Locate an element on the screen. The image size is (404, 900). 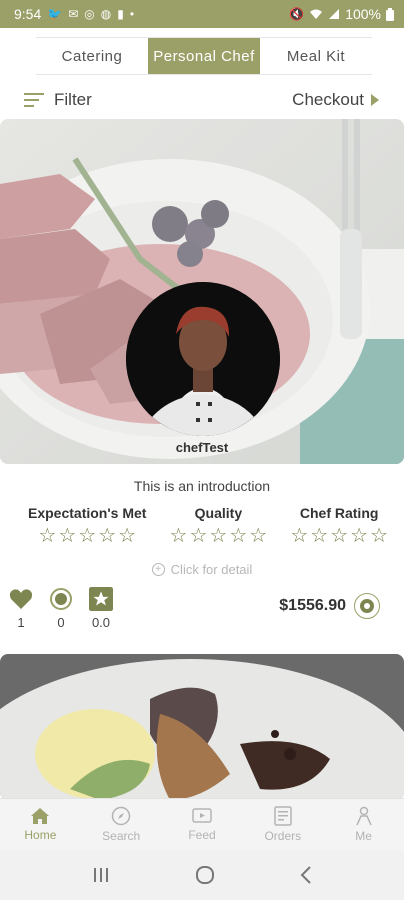
battery-level: 100% is located at coordinates (363, 14).